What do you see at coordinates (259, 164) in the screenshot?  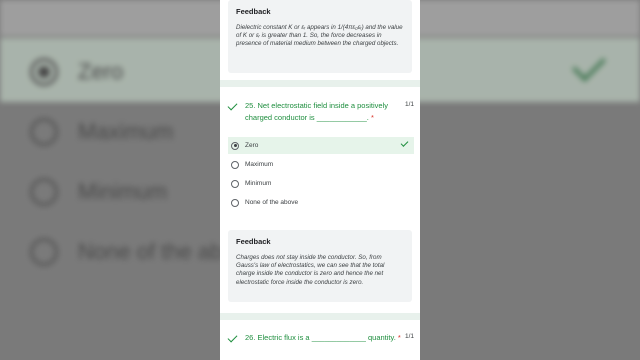 I see `option-label: Maximum` at bounding box center [259, 164].